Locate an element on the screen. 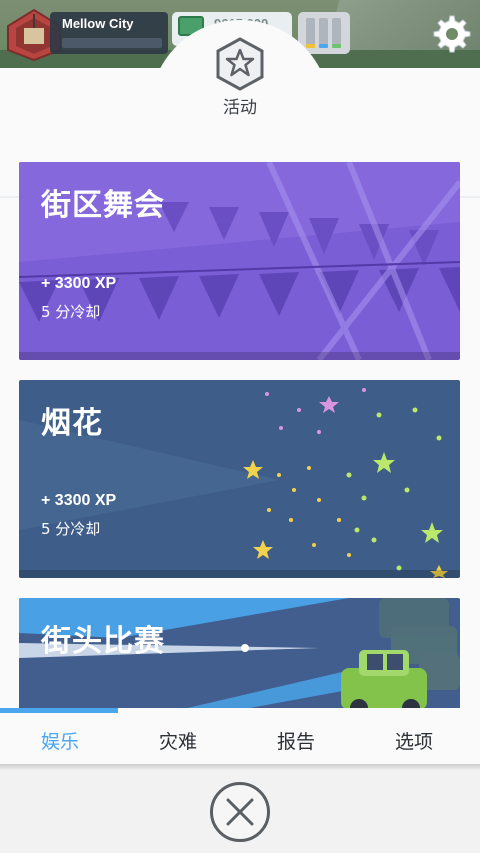  city-xp-bar is located at coordinates (112, 43).